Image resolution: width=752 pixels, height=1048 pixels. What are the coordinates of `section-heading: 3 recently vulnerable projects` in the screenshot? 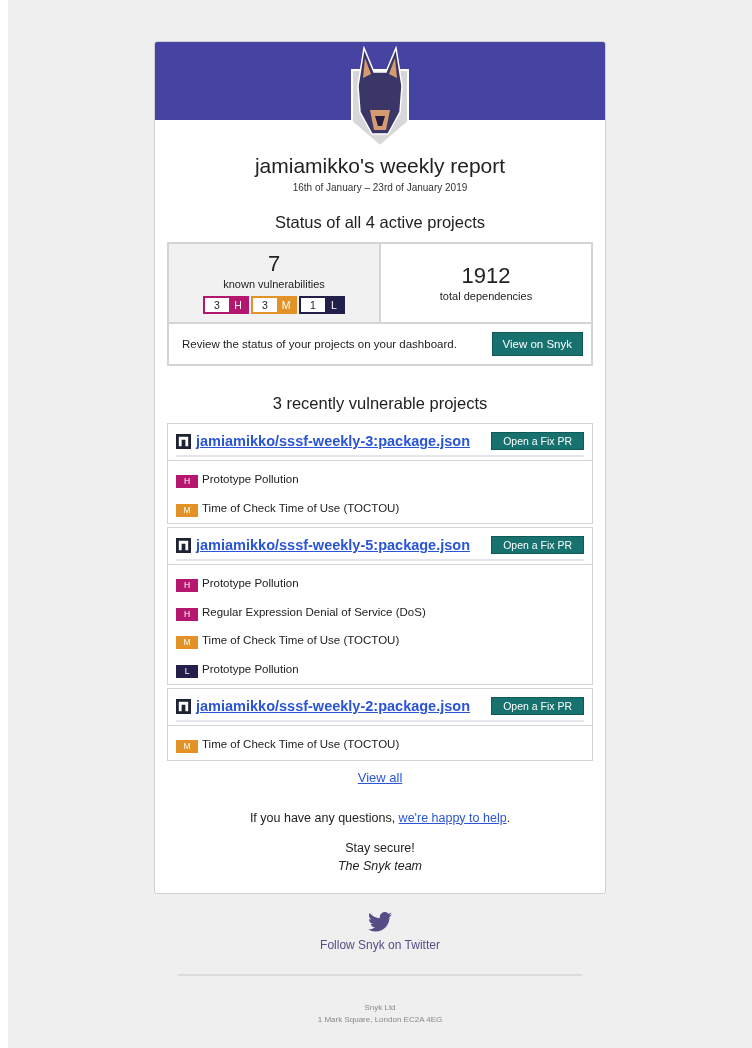 It's located at (380, 403).